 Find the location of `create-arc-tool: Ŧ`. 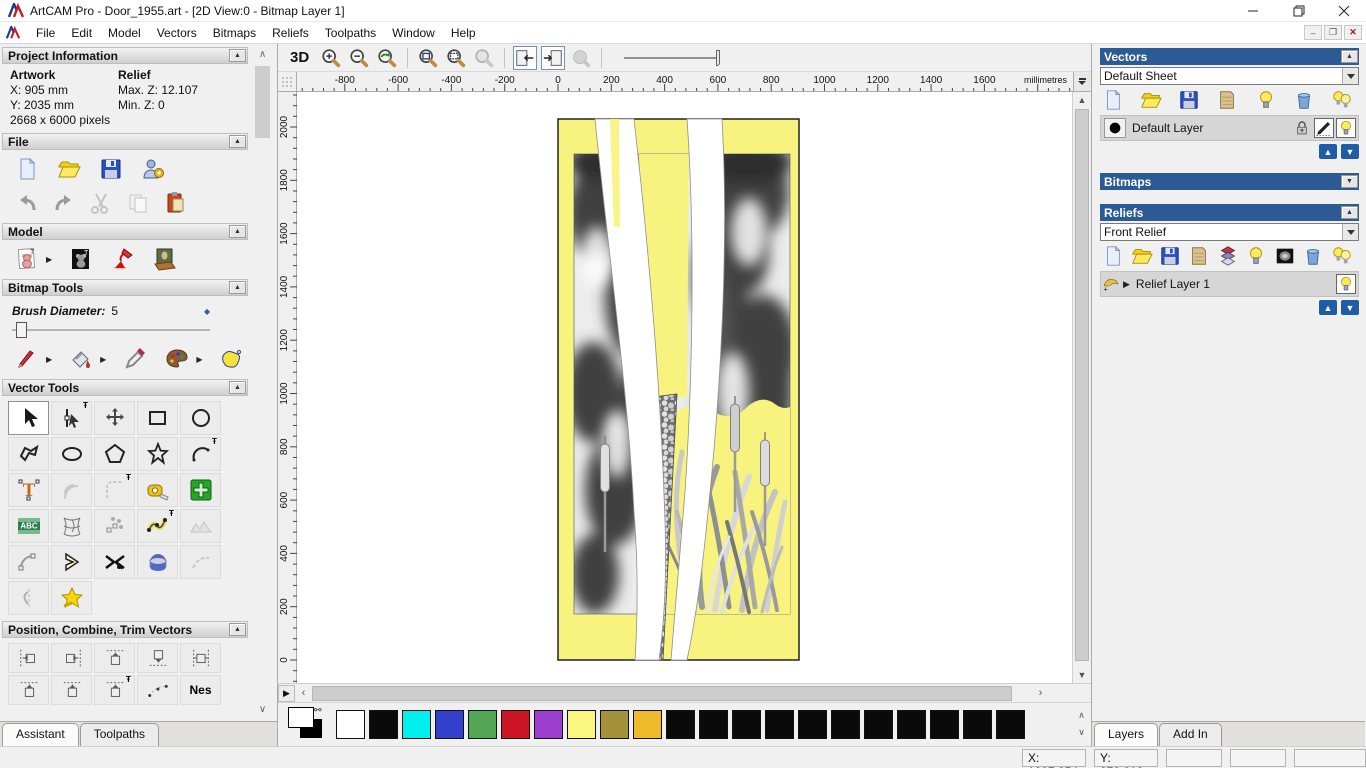

create-arc-tool: Ŧ is located at coordinates (200, 454).